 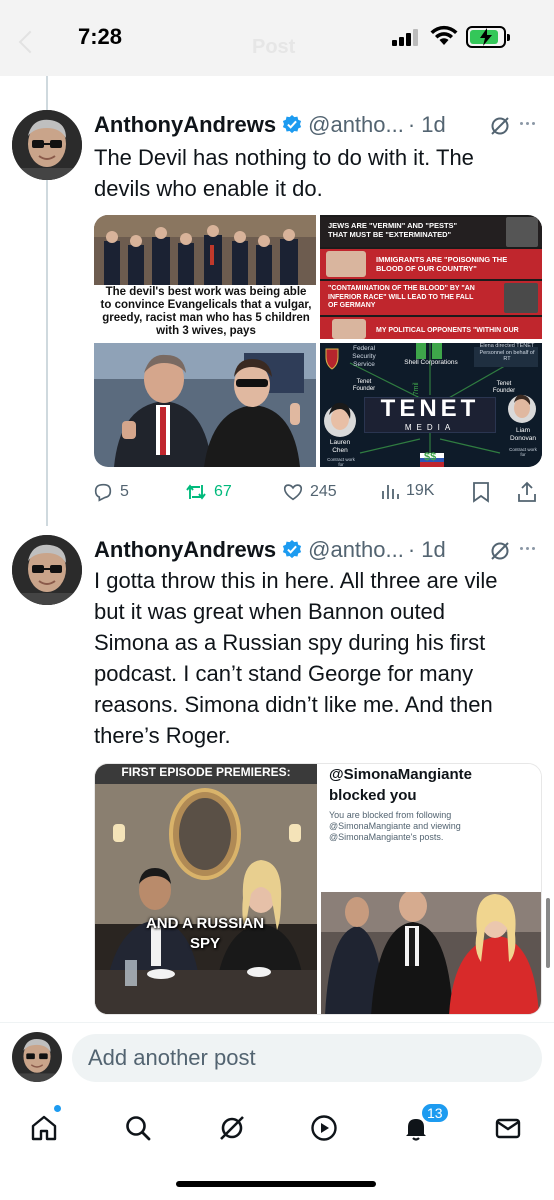 What do you see at coordinates (205, 405) in the screenshot?
I see `media-image-two-men` at bounding box center [205, 405].